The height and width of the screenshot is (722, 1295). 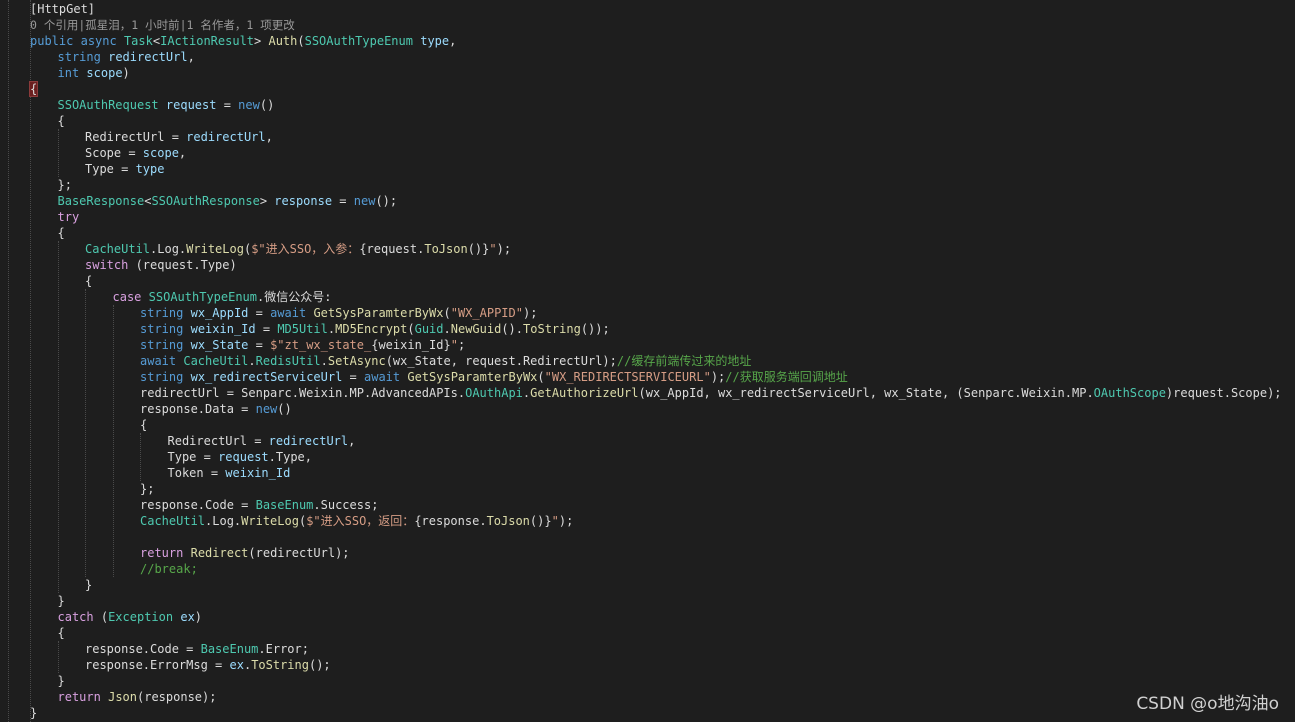 What do you see at coordinates (647, 409) in the screenshot?
I see `code-line: response.Data = new()` at bounding box center [647, 409].